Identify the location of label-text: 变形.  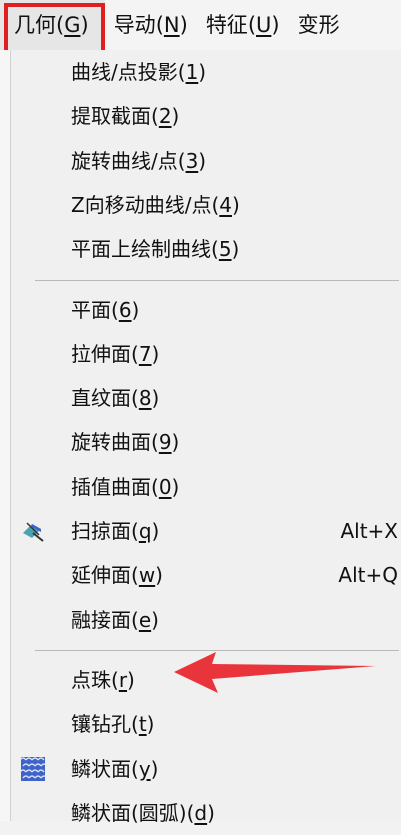
(318, 25).